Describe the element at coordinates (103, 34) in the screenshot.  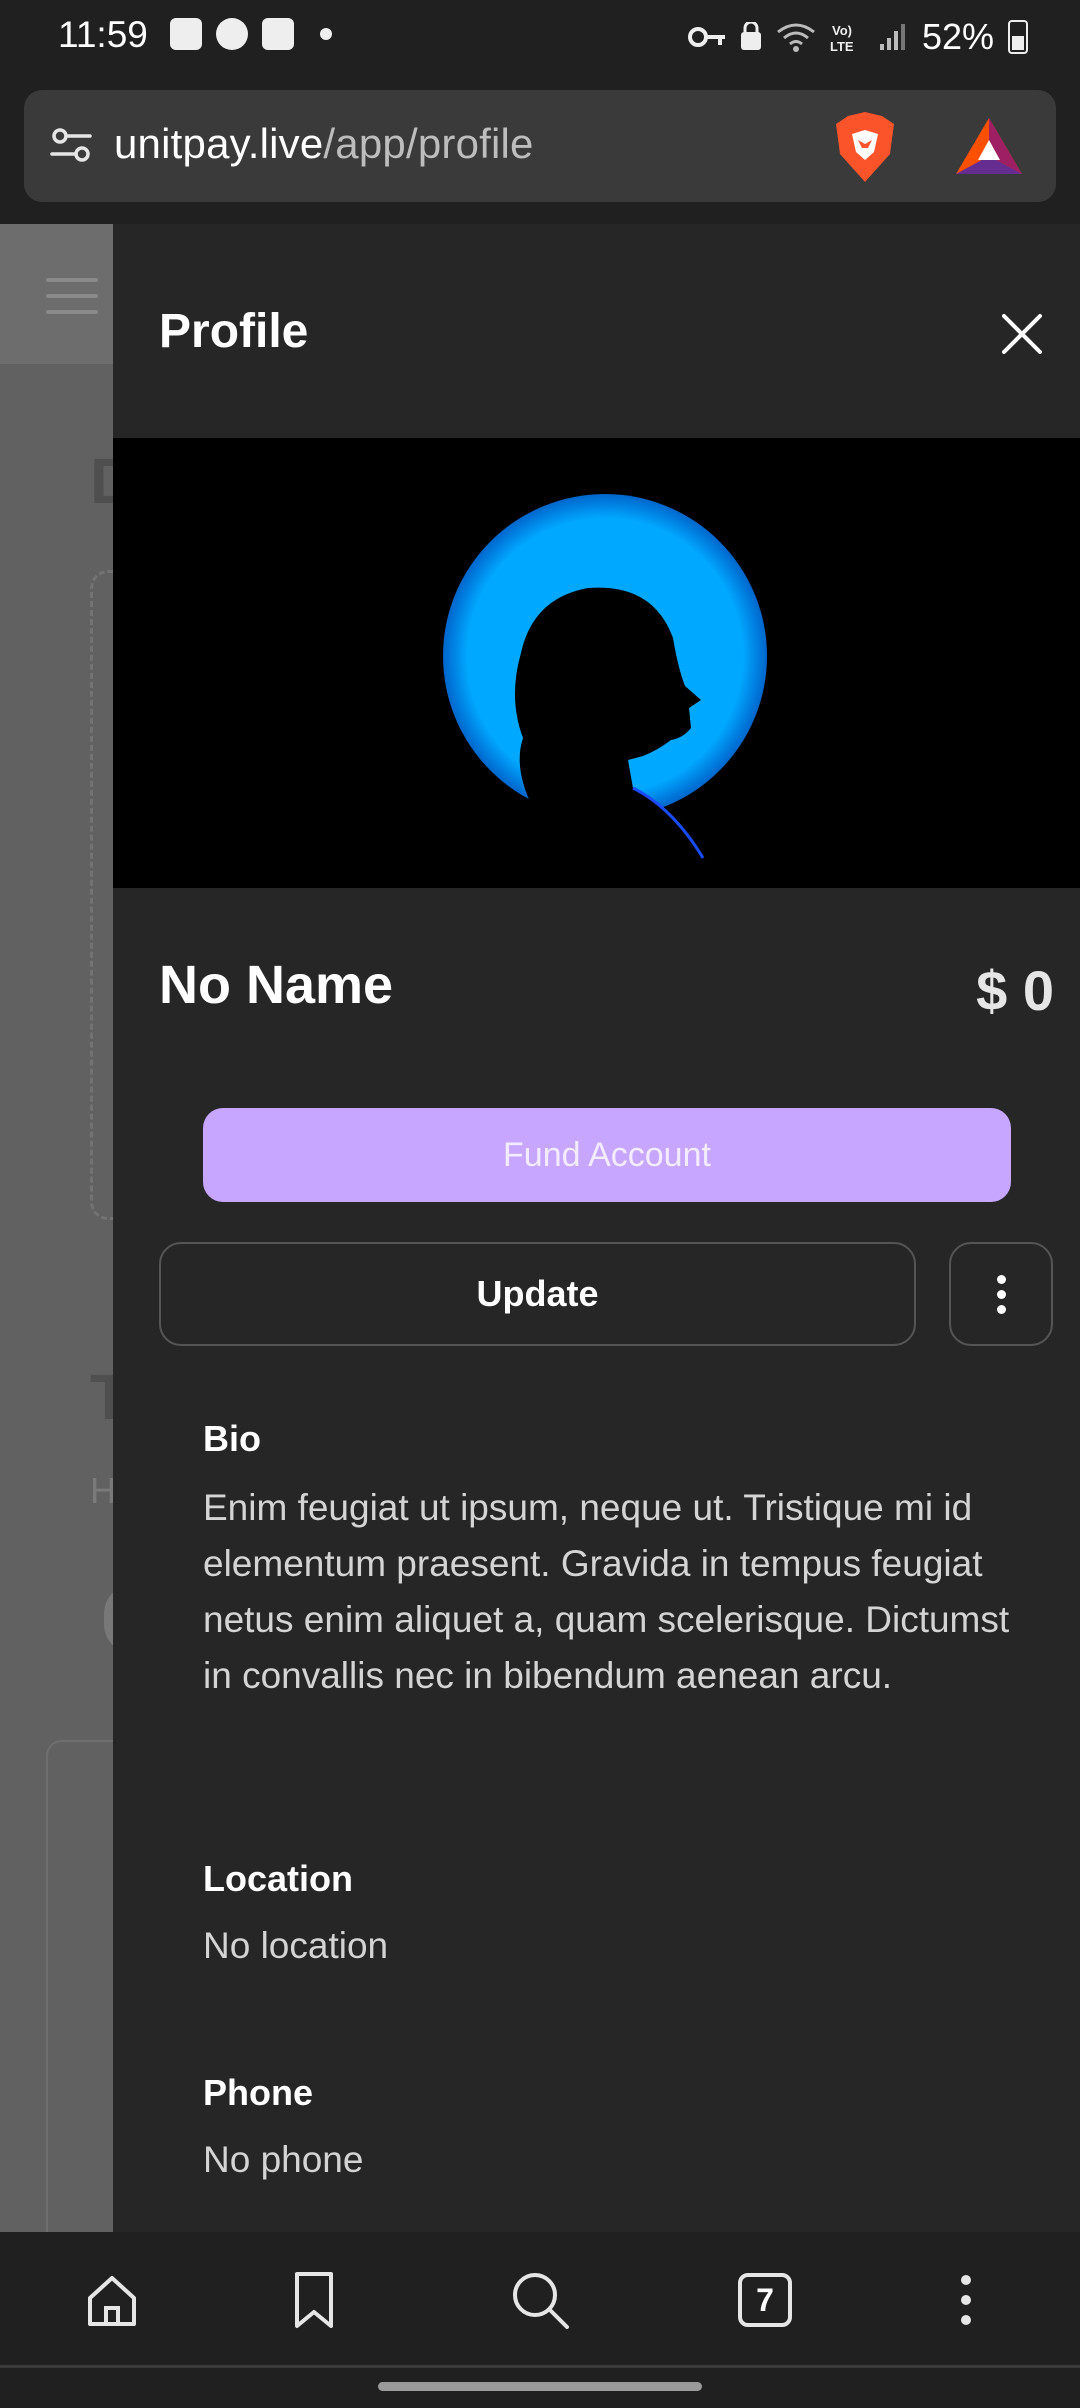
I see `status-time: 11:59` at that location.